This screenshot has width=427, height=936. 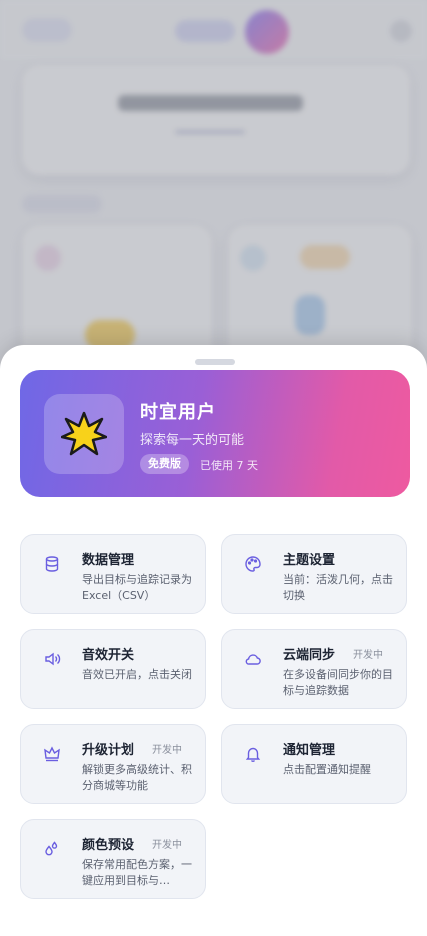 I want to click on drag-handle, so click(x=215, y=362).